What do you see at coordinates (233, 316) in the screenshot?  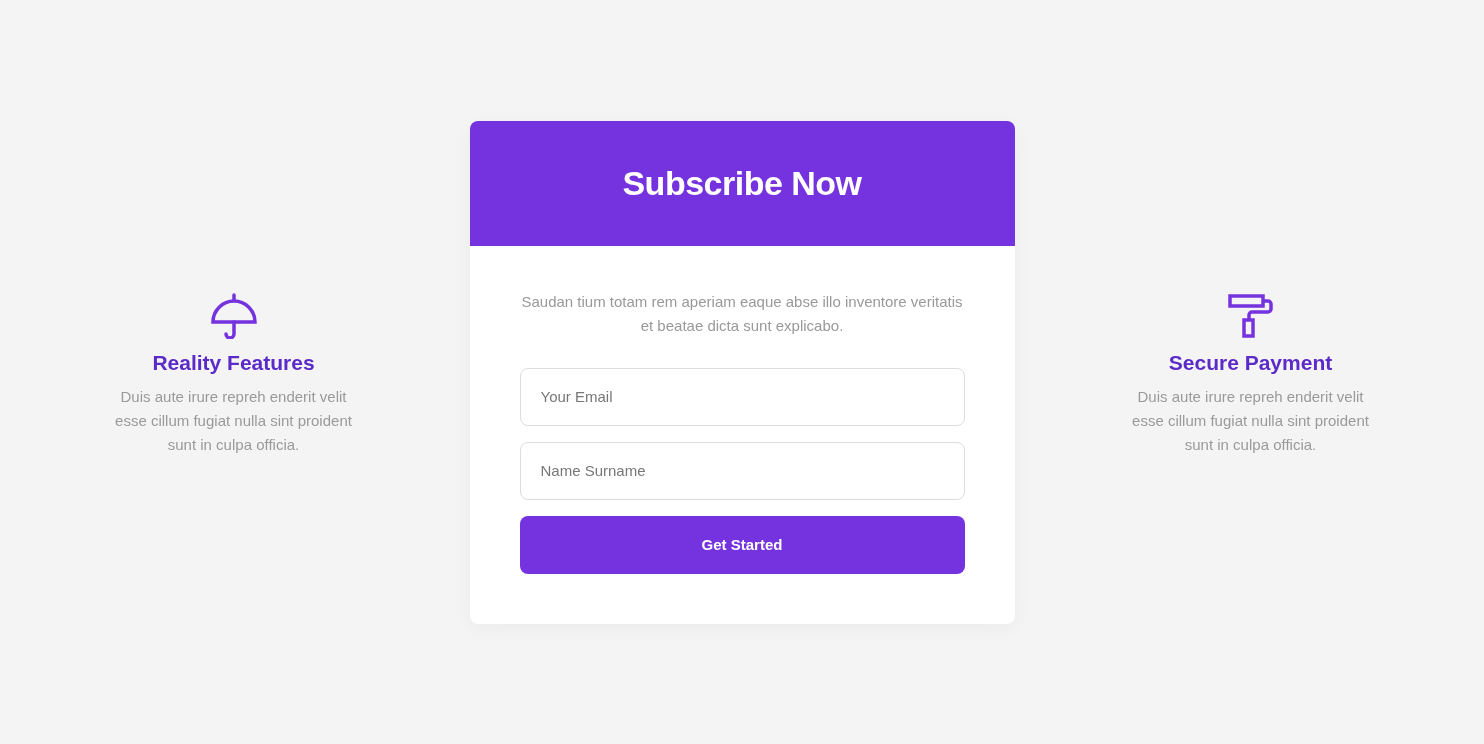 I see `umbrella-icon` at bounding box center [233, 316].